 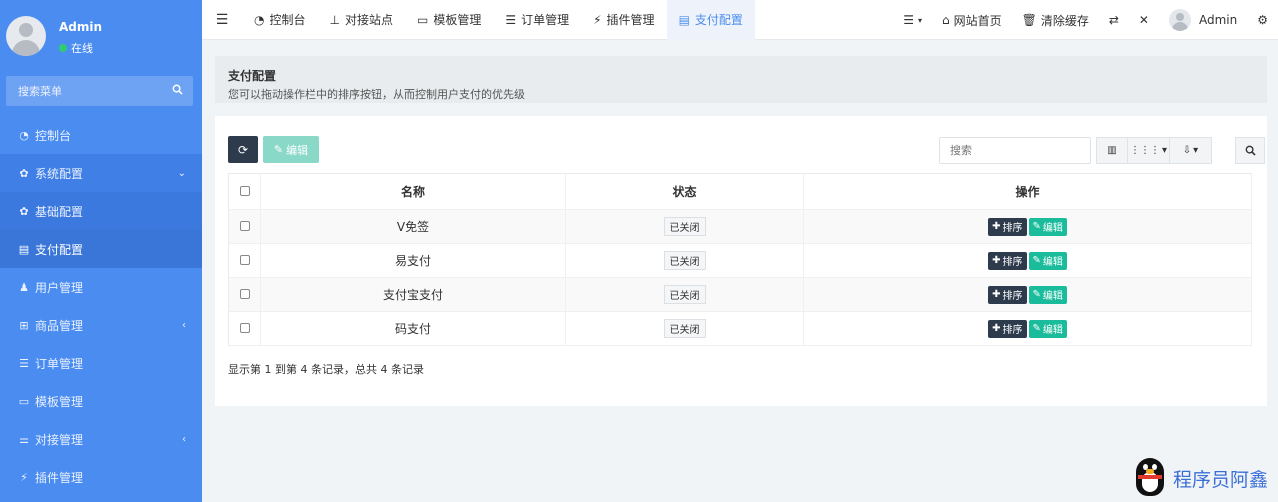 I want to click on toggle-view-button: ▥, so click(x=1112, y=150).